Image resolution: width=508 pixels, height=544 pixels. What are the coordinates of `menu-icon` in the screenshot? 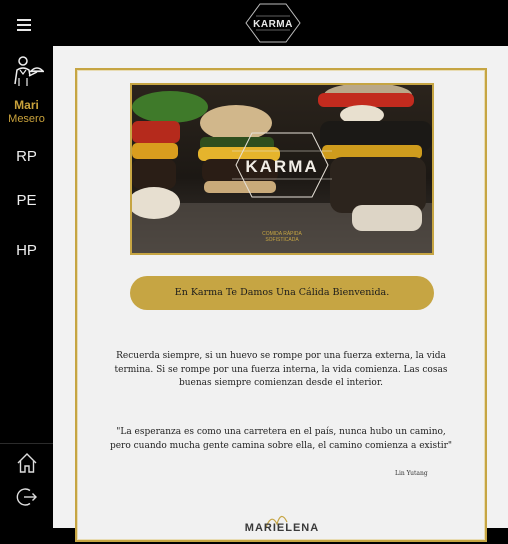 It's located at (27, 24).